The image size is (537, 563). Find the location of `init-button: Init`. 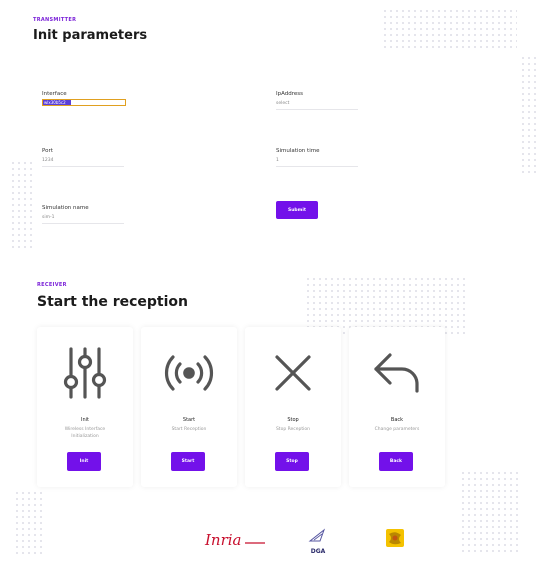

init-button: Init is located at coordinates (84, 461).